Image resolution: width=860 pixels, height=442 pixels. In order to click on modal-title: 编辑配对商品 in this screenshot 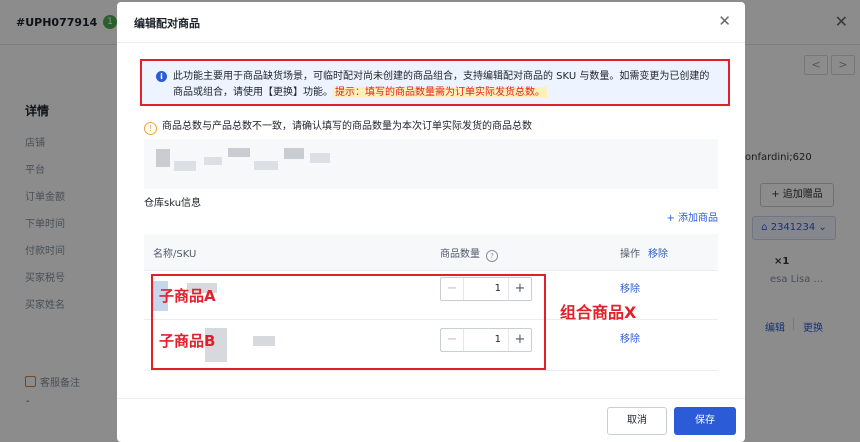, I will do `click(167, 23)`.